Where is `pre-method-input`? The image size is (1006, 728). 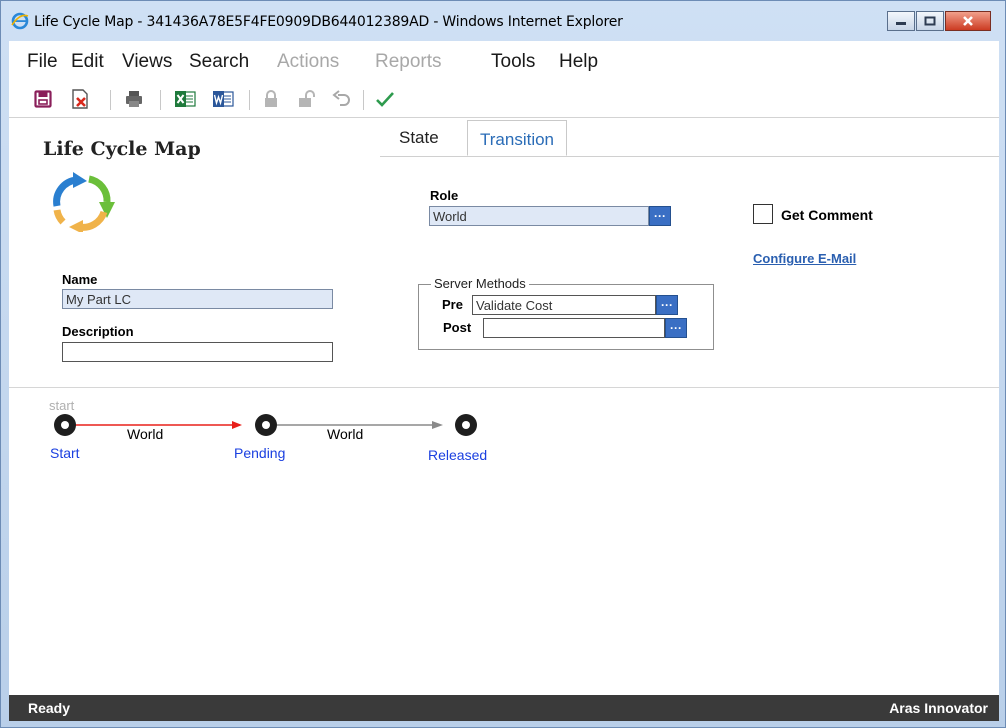
pre-method-input is located at coordinates (564, 305).